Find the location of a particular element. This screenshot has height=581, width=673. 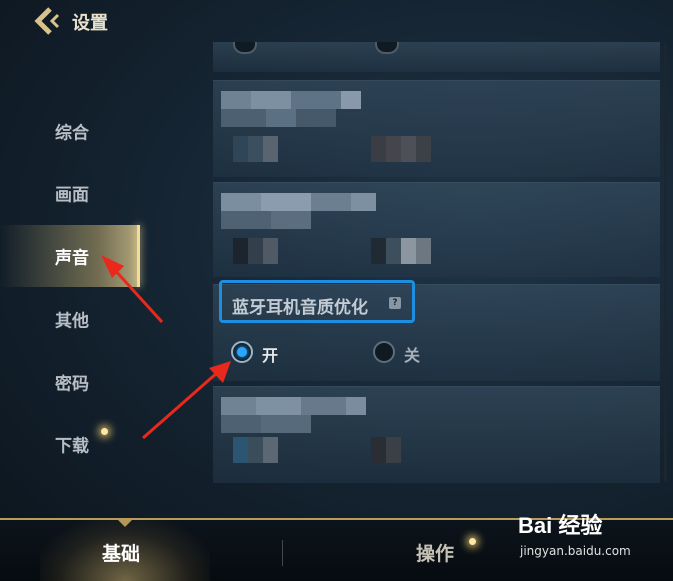

settings-card-partial is located at coordinates (436, 57).